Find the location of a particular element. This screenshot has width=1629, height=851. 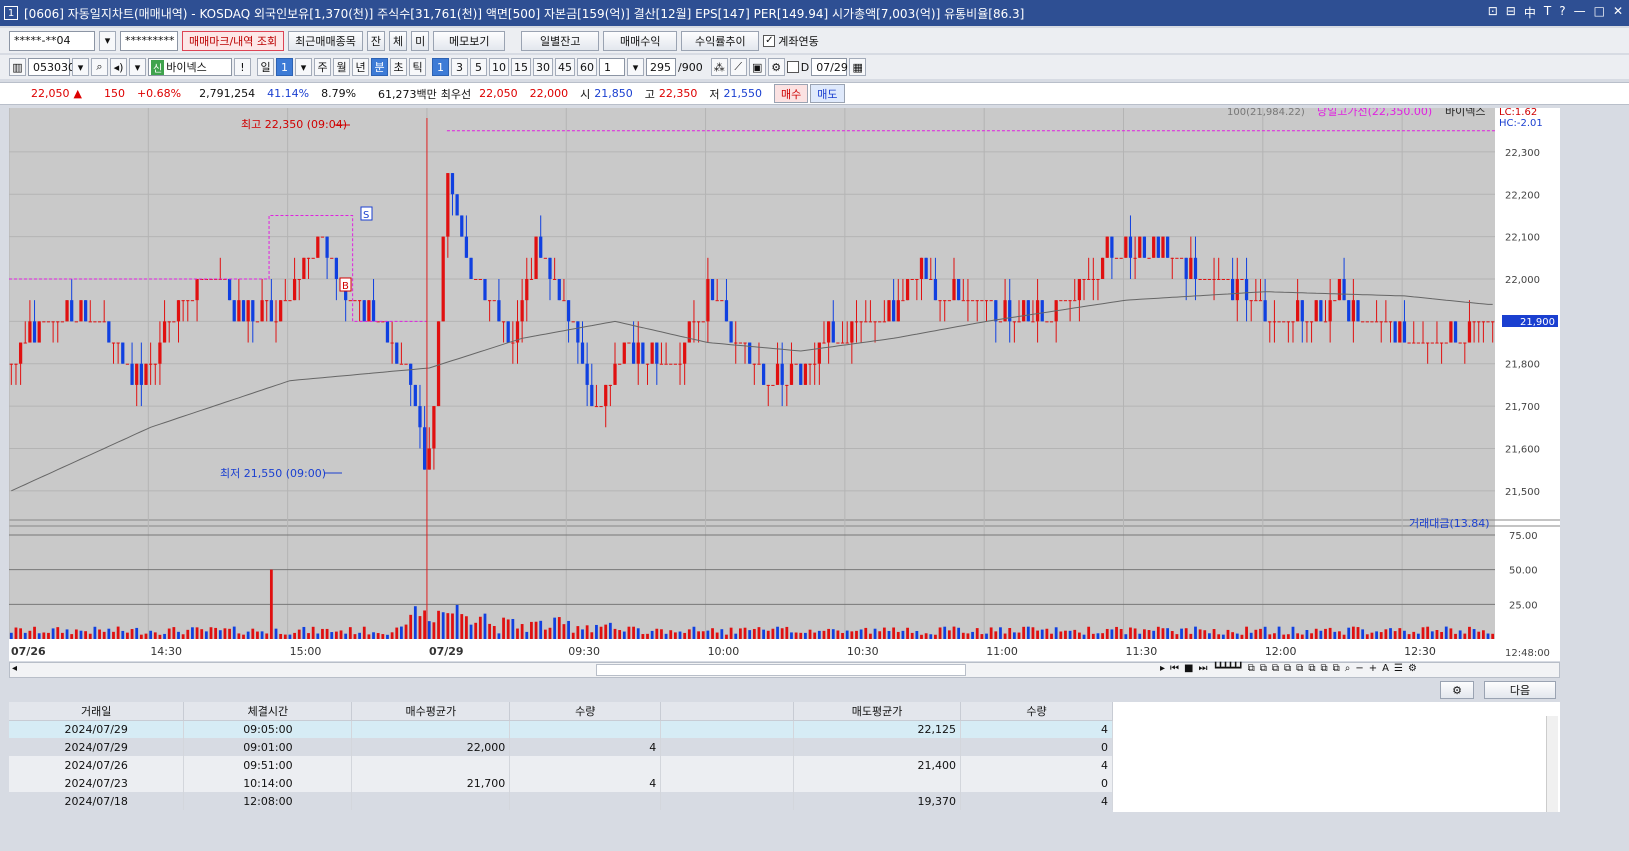

password-field: ********* is located at coordinates (149, 40).